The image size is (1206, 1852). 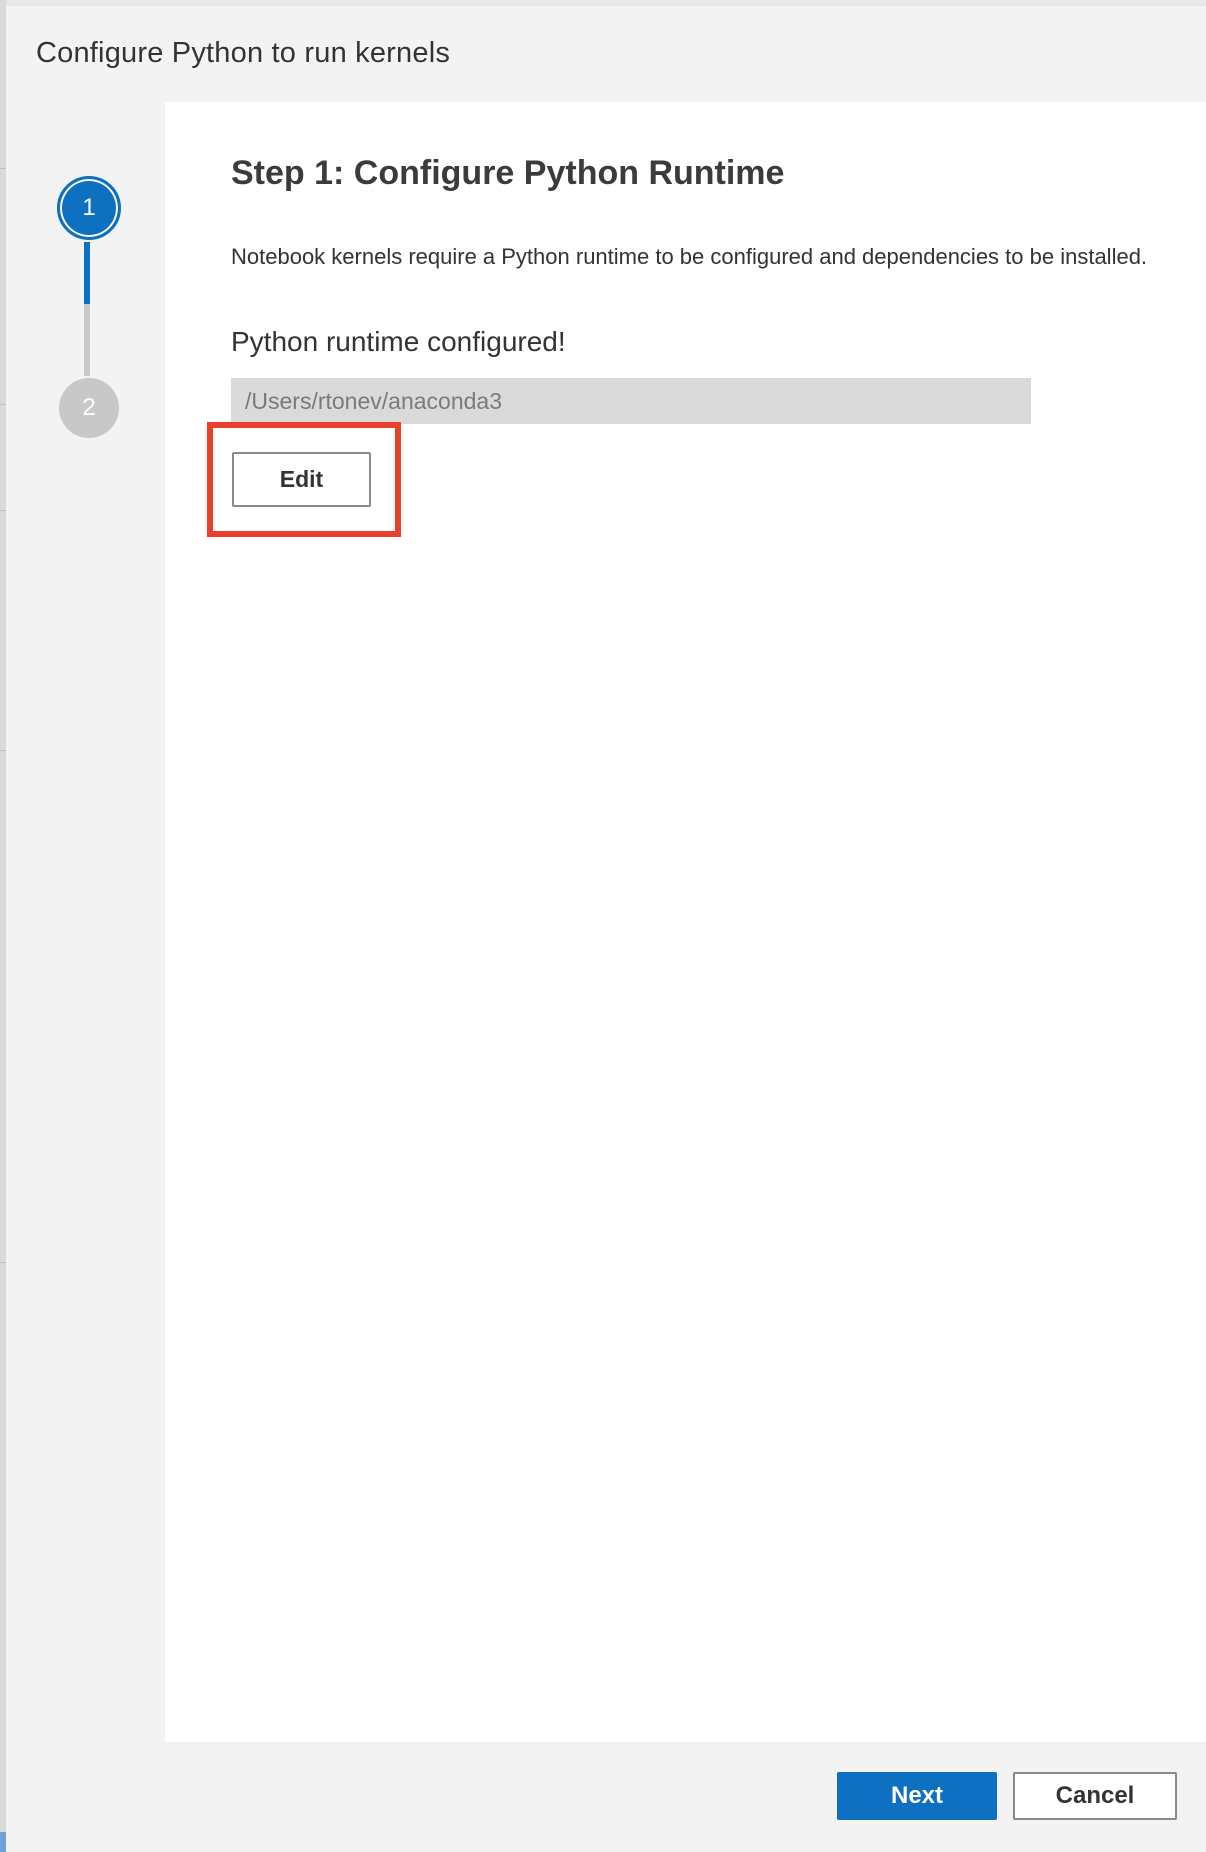 What do you see at coordinates (85, 922) in the screenshot?
I see `wizard-stepper: 1 2` at bounding box center [85, 922].